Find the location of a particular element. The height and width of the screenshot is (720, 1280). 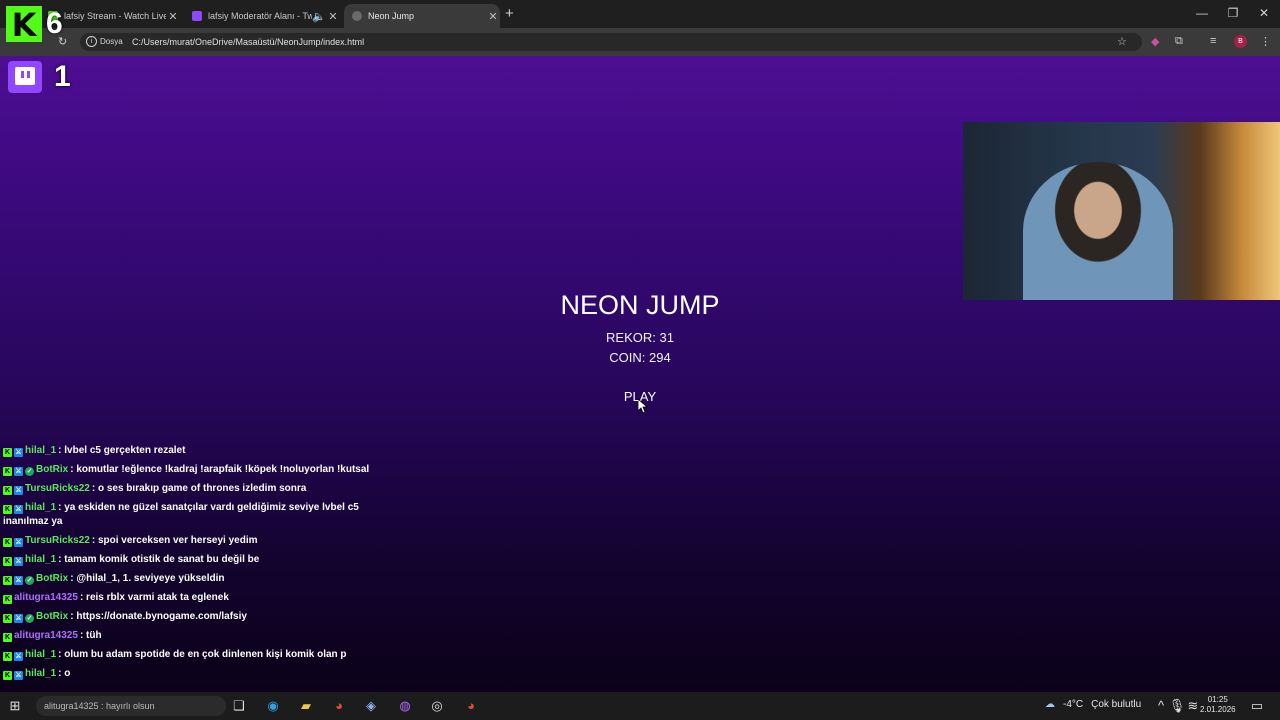

chat-message: Kalitugra14325: tüh is located at coordinates (193, 636).